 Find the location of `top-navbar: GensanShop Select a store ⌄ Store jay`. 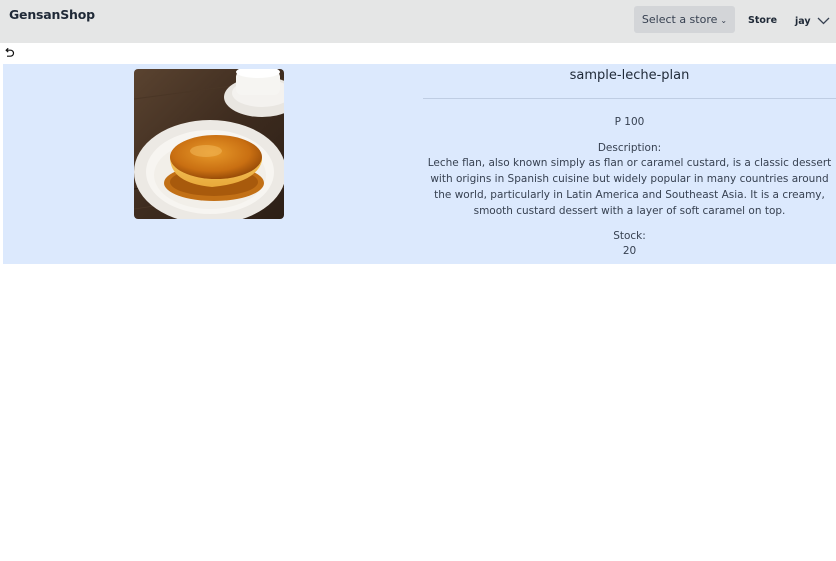

top-navbar: GensanShop Select a store ⌄ Store jay is located at coordinates (418, 21).